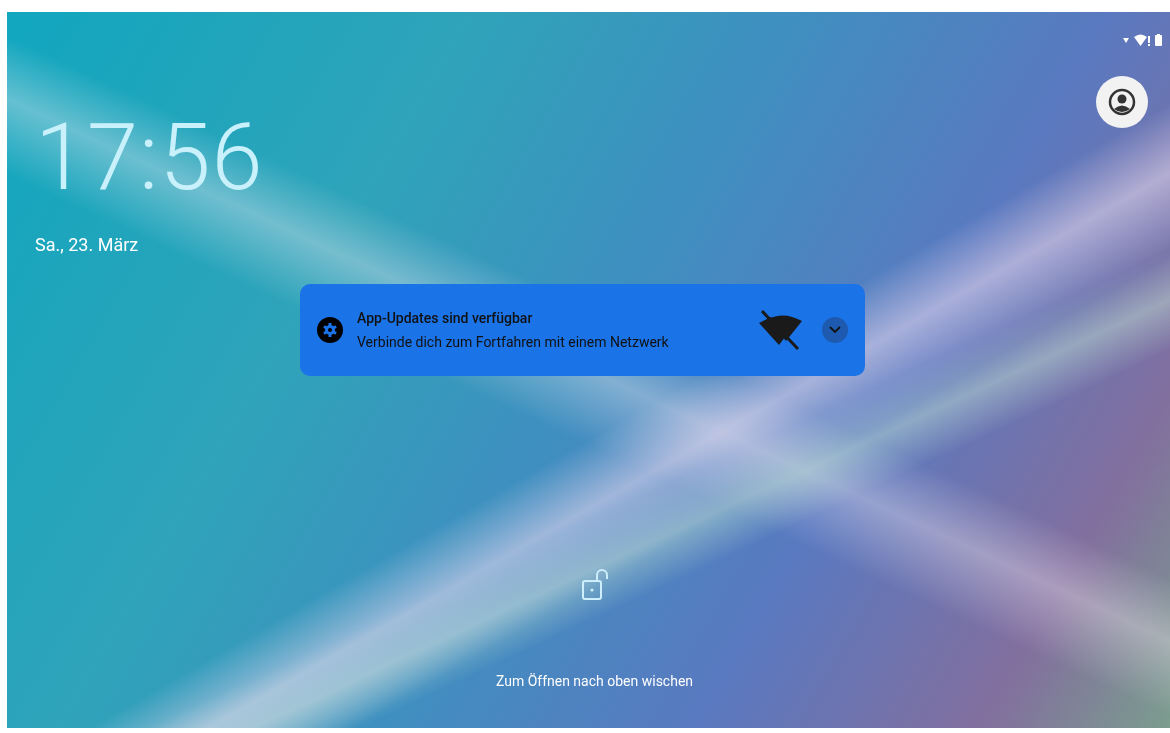  I want to click on signal-icon, so click(1126, 40).